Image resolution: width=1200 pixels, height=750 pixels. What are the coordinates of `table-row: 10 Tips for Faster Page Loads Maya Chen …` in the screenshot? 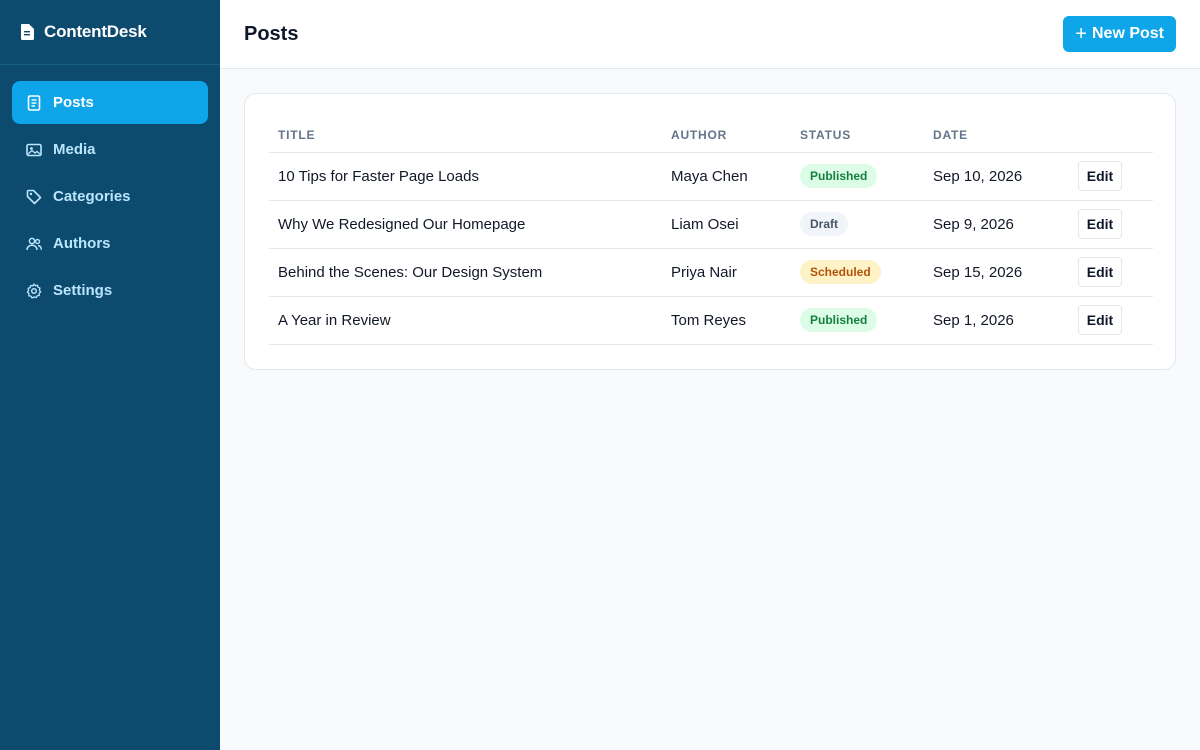 It's located at (711, 176).